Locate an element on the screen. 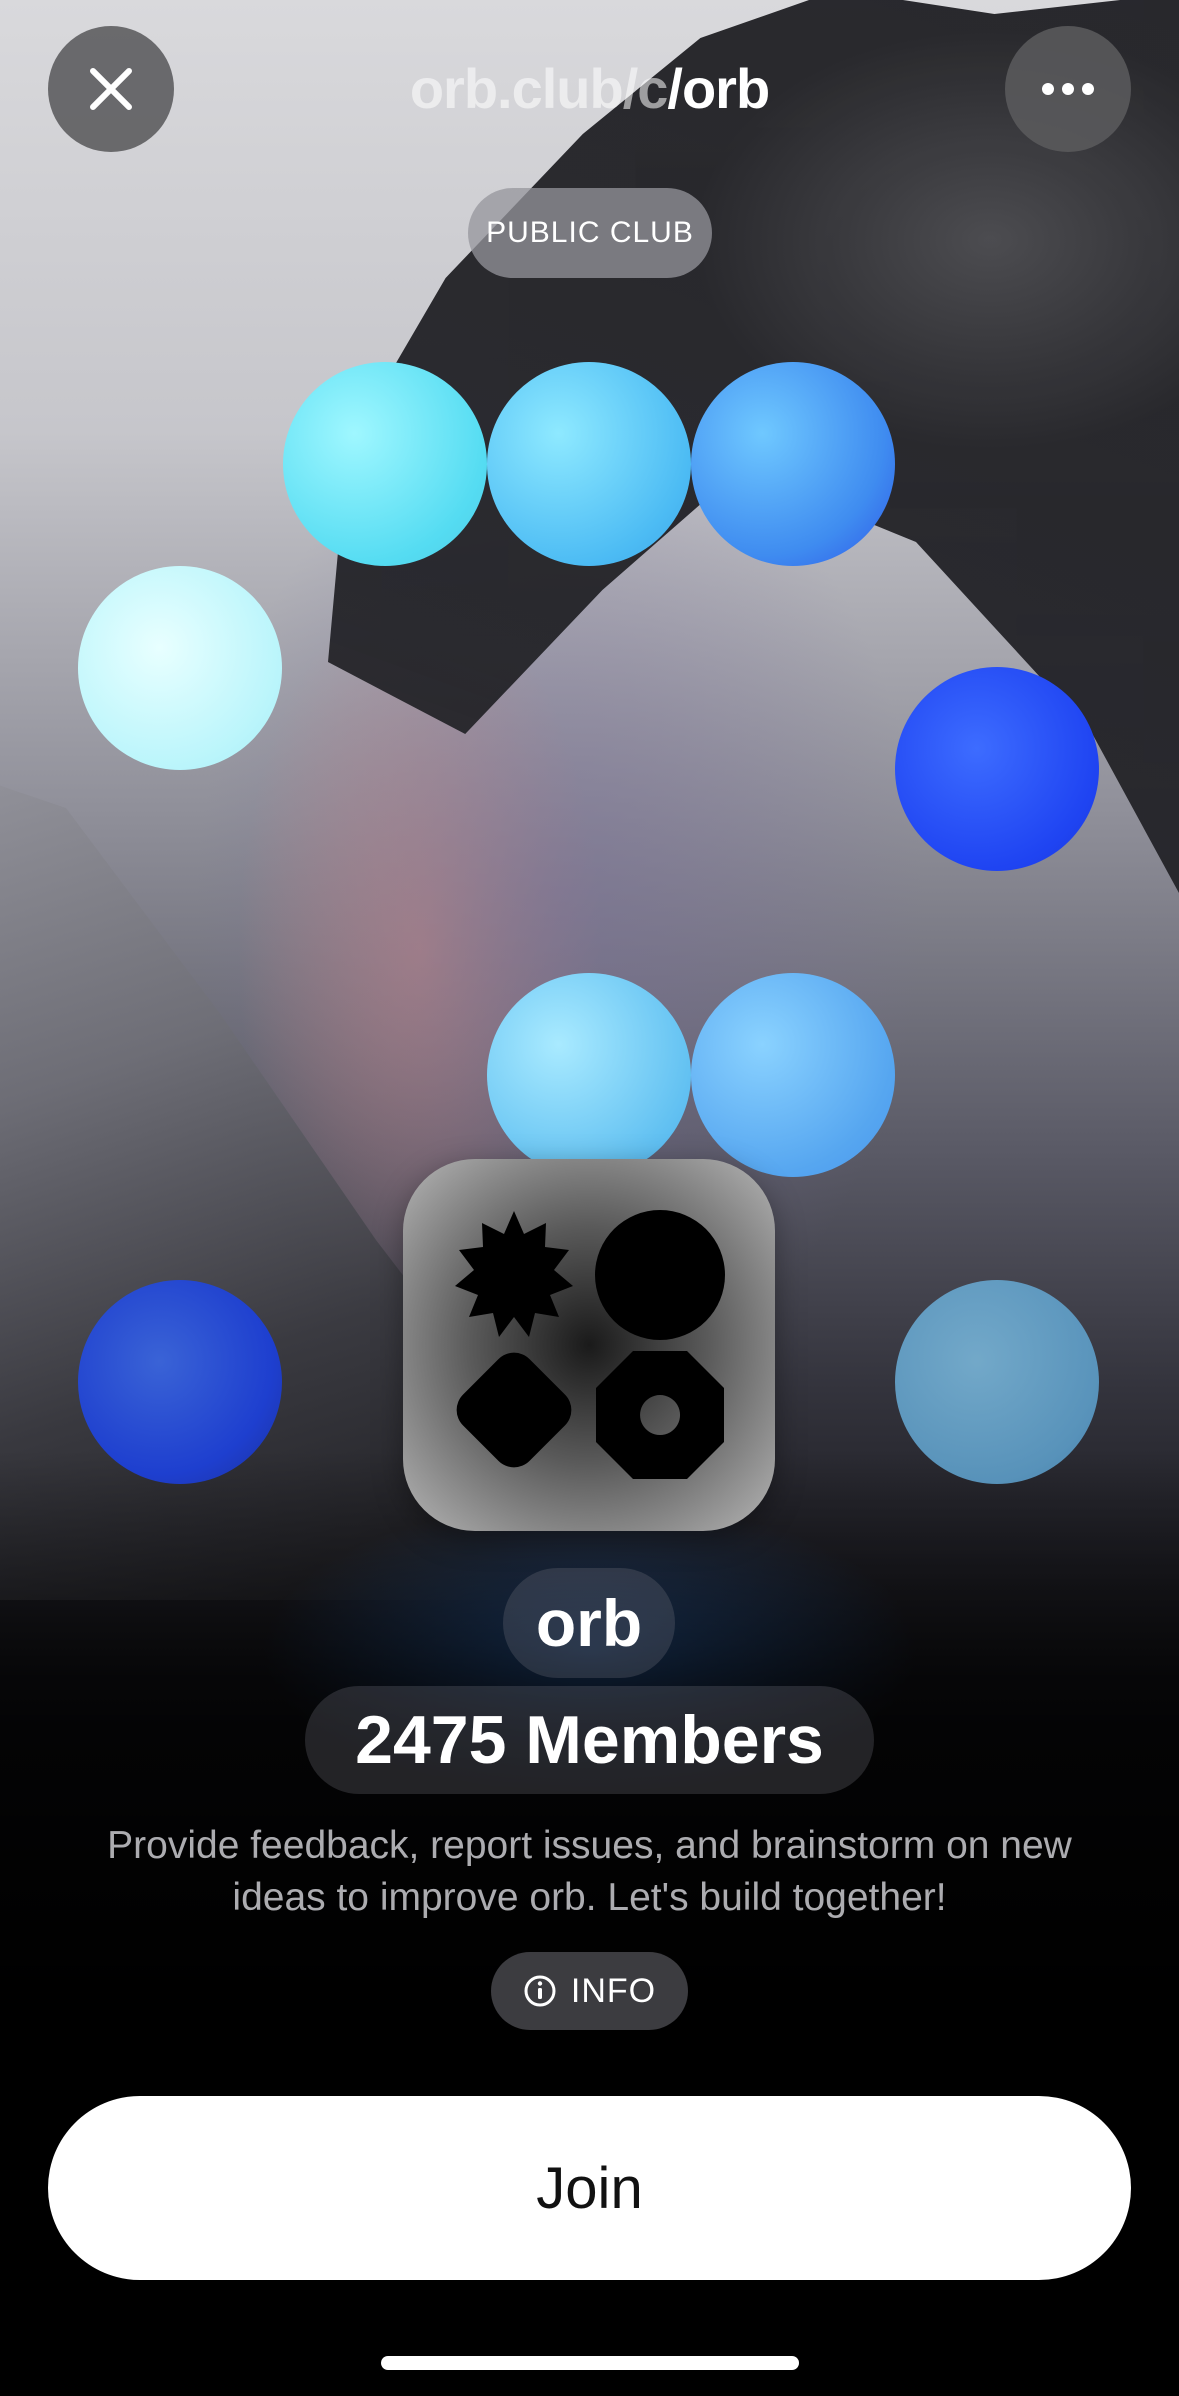 This screenshot has height=2396, width=1179. info-button: INFO is located at coordinates (589, 1991).